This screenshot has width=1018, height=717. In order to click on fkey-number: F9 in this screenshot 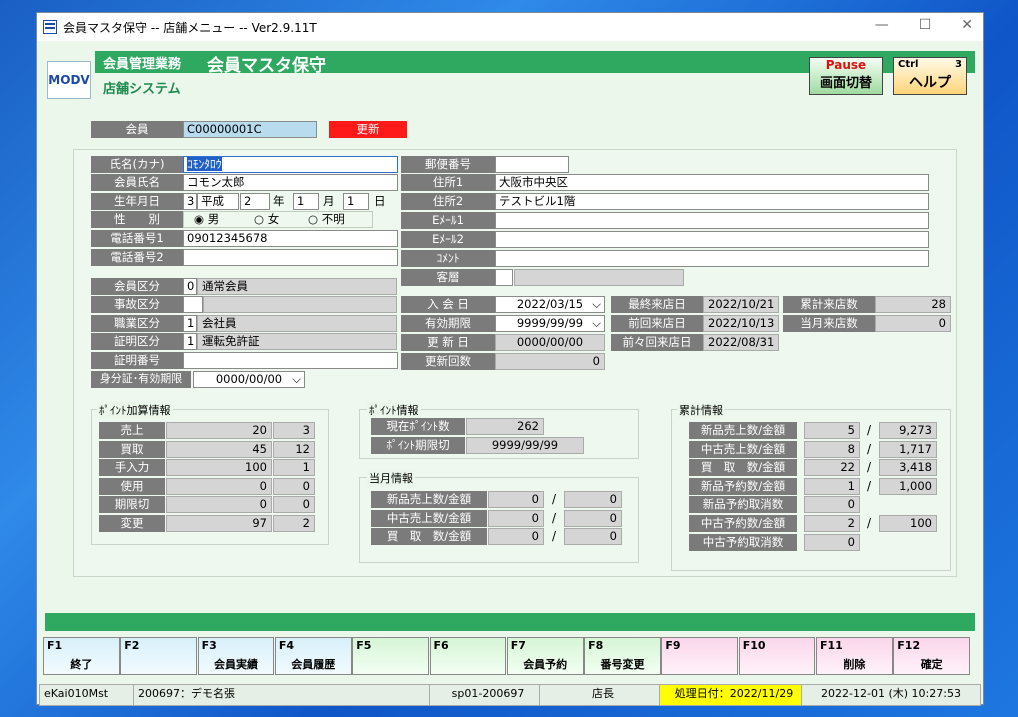, I will do `click(673, 645)`.